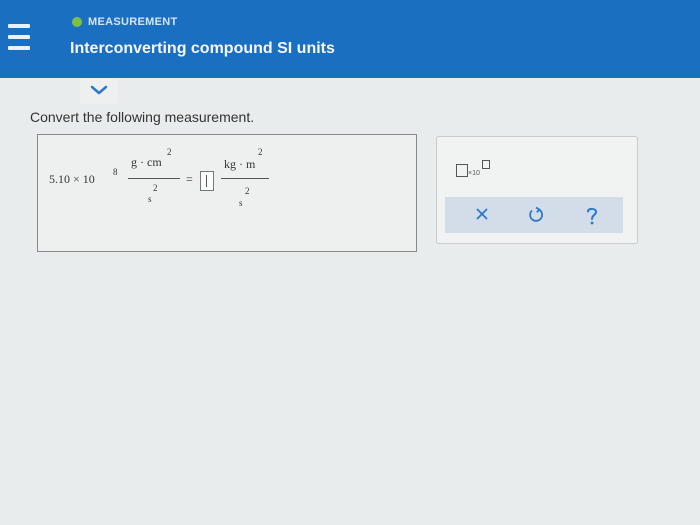  I want to click on sci-notation-base-icon, so click(462, 170).